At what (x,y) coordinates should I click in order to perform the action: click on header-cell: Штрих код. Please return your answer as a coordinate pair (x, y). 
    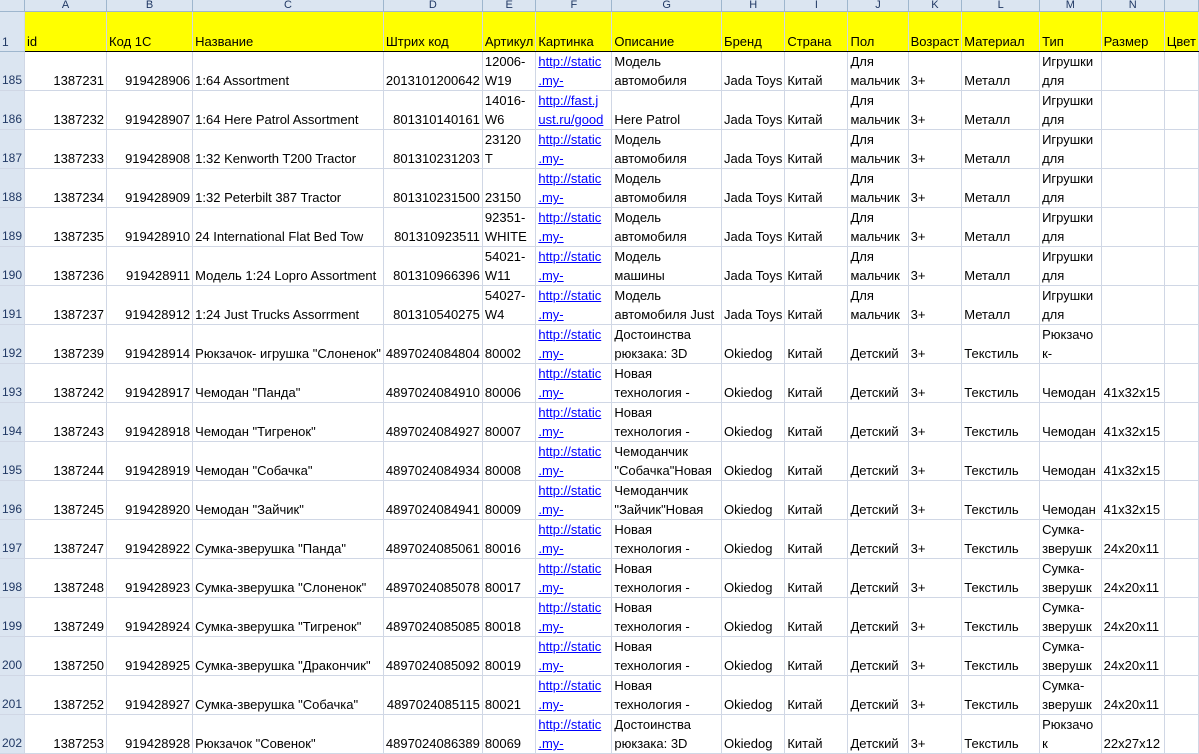
    Looking at the image, I should click on (433, 31).